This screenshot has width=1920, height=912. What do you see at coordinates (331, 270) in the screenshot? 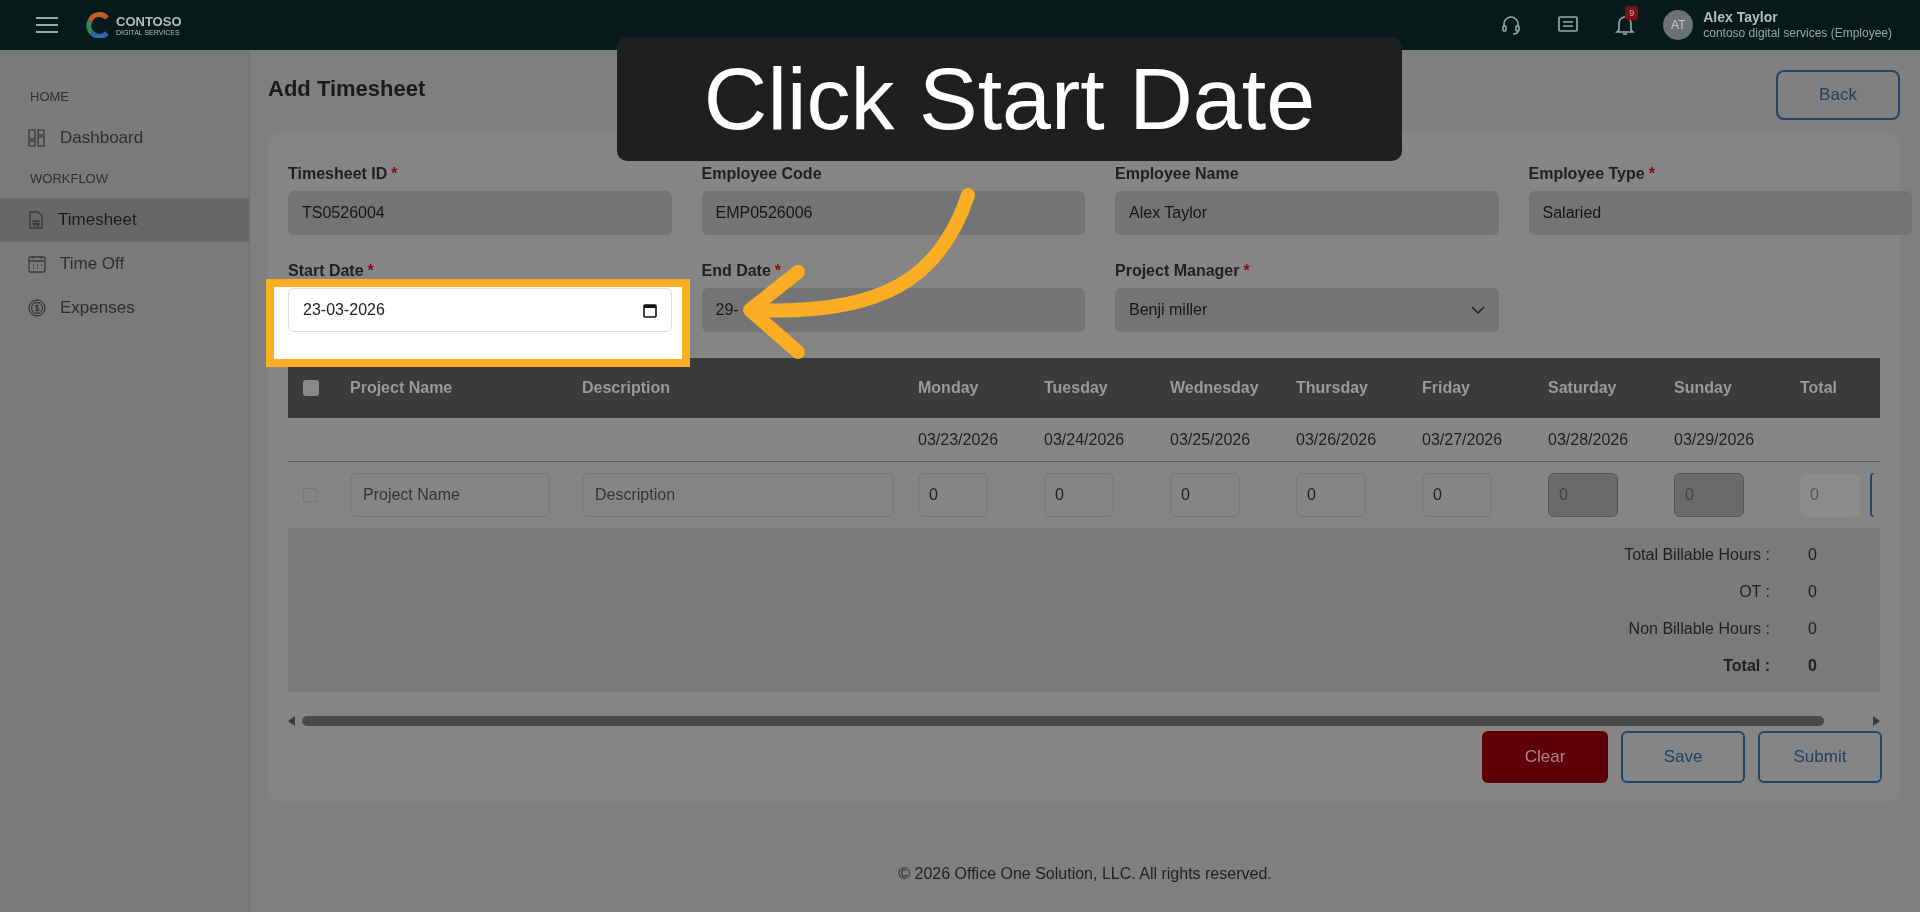
I see `field-label: Start Date *` at bounding box center [331, 270].